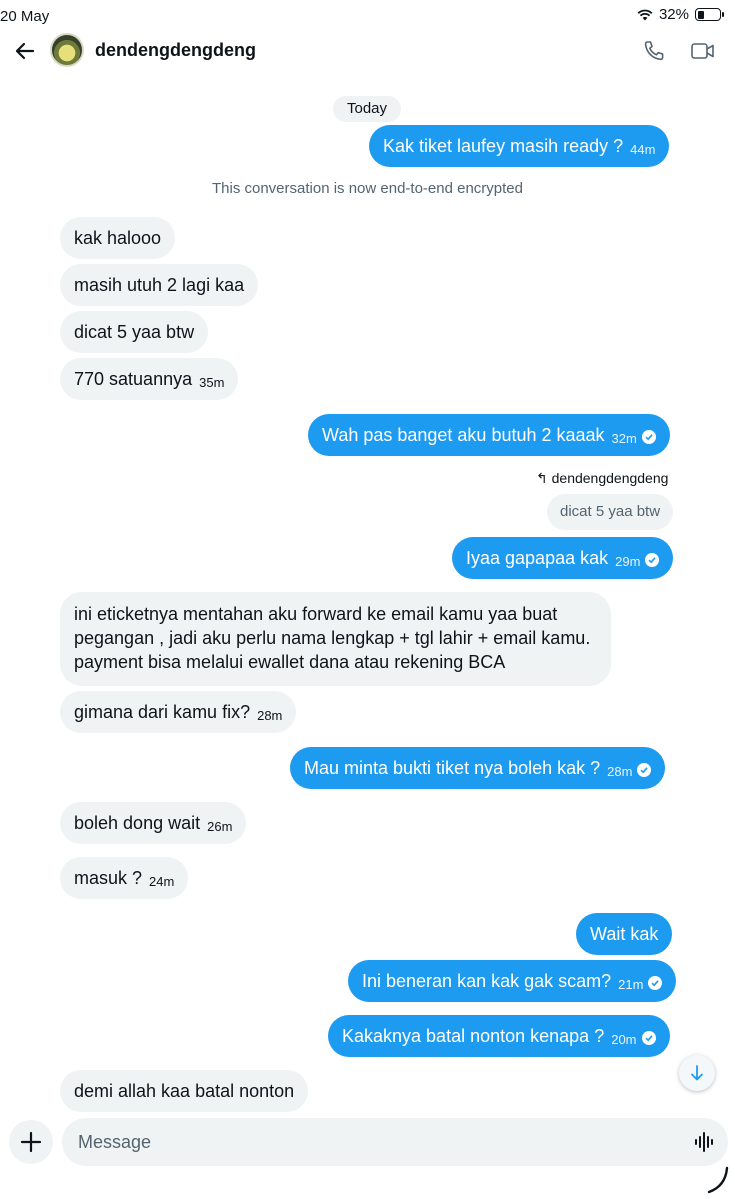 The image size is (735, 1199). I want to click on message-text: Wah pas banget aku butuh 2 kaaak, so click(463, 435).